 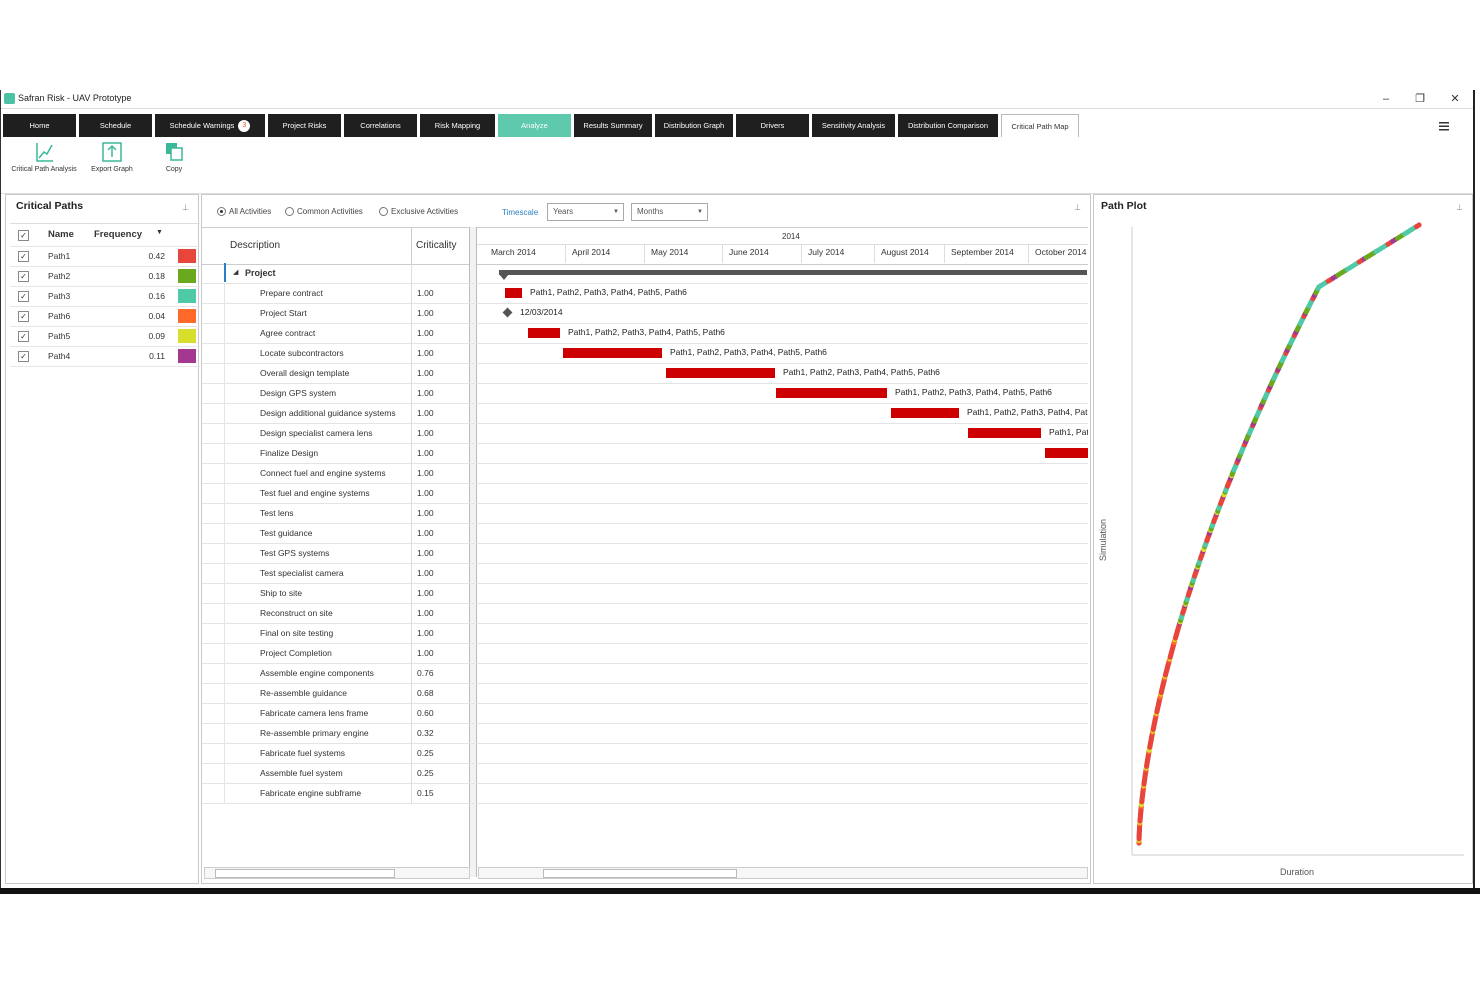 I want to click on activity-row: Project Start 1.00 12/03/2014, so click(x=645, y=313).